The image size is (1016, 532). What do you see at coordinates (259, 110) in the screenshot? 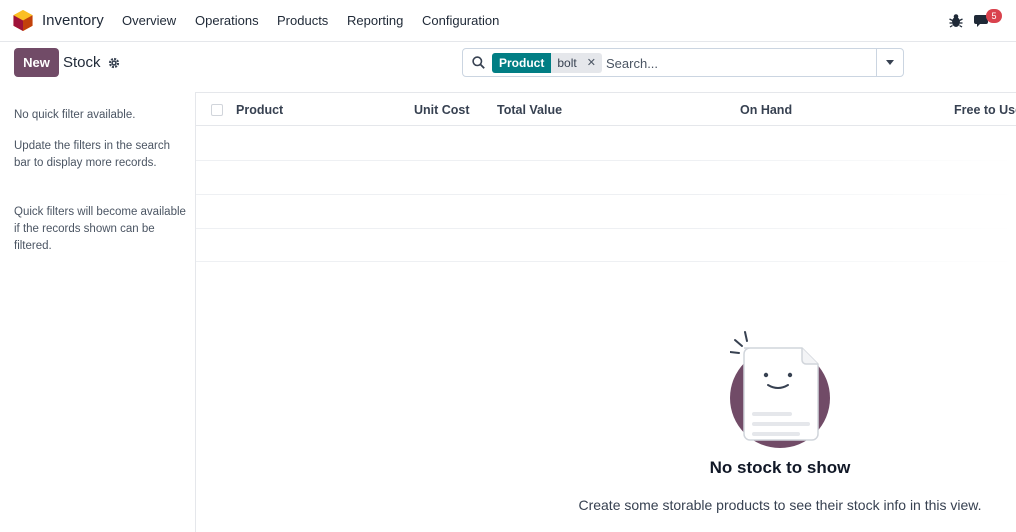
I see `column-header-product: Product` at bounding box center [259, 110].